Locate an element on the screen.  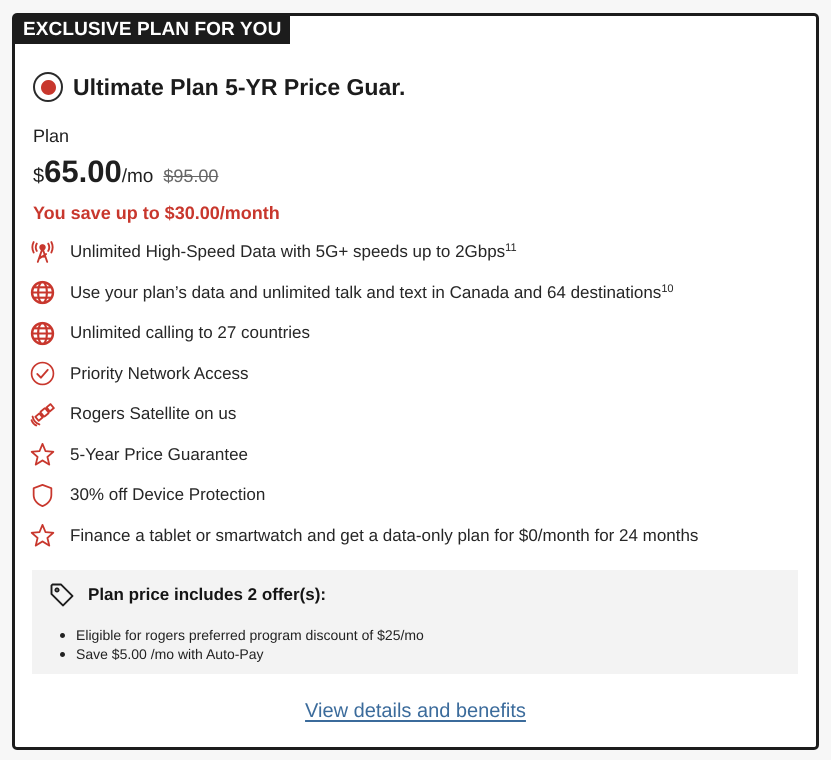
offer-text: Save $5.00 /mo with Auto-Pay is located at coordinates (170, 654).